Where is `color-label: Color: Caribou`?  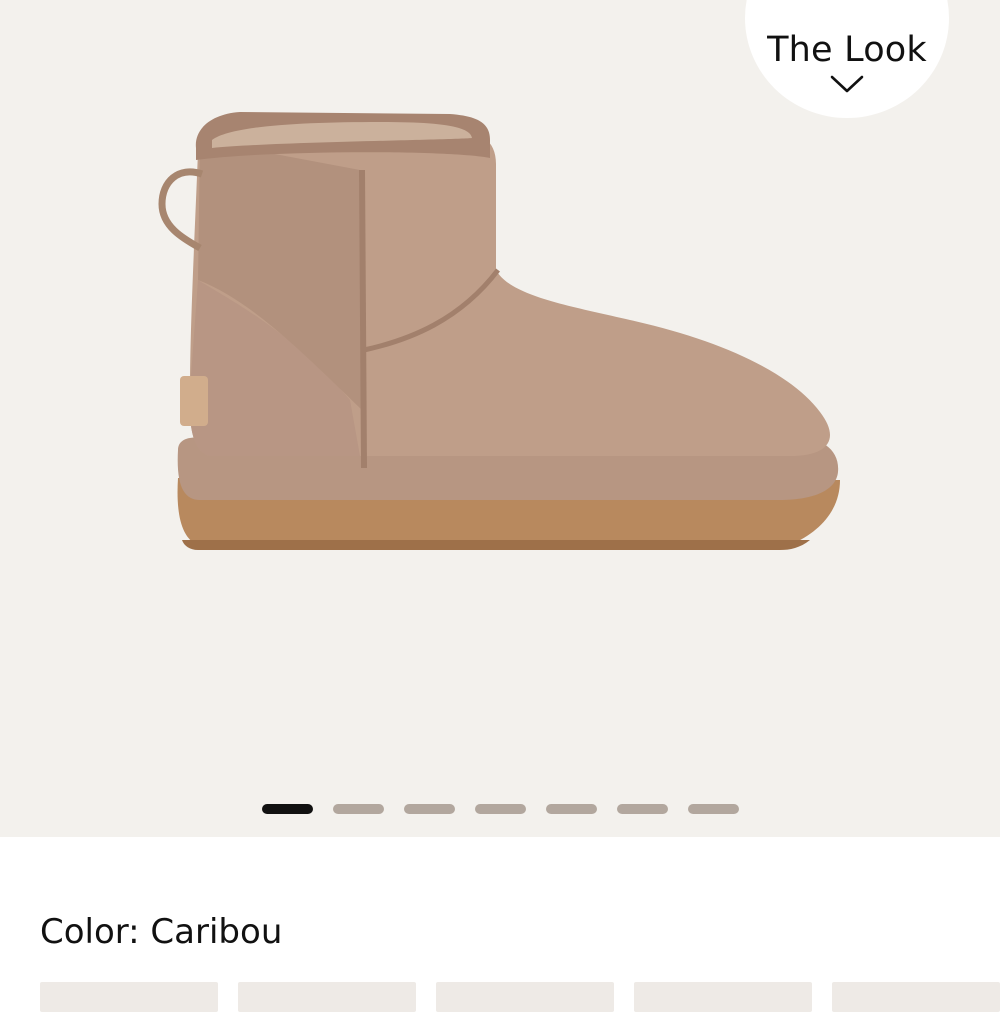
color-label: Color: Caribou is located at coordinates (161, 932).